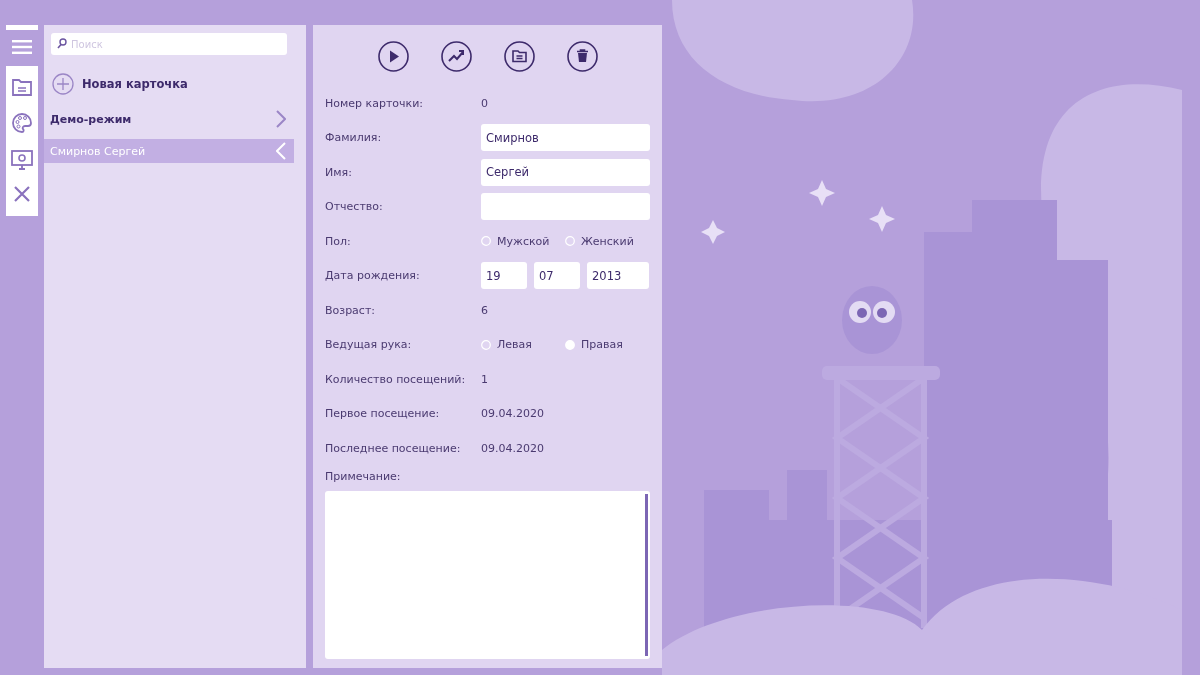 The height and width of the screenshot is (675, 1200). What do you see at coordinates (22, 47) in the screenshot?
I see `menu-icon` at bounding box center [22, 47].